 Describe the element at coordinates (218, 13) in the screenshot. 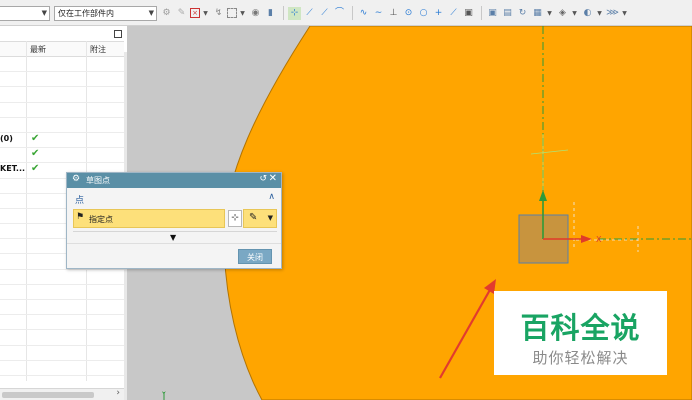

I see `curve-icon: ↯` at that location.